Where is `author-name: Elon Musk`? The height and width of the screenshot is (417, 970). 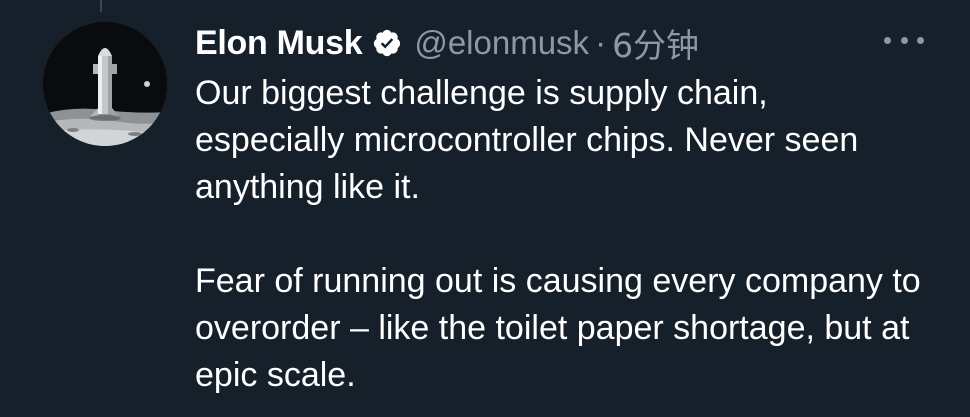
author-name: Elon Musk is located at coordinates (279, 43).